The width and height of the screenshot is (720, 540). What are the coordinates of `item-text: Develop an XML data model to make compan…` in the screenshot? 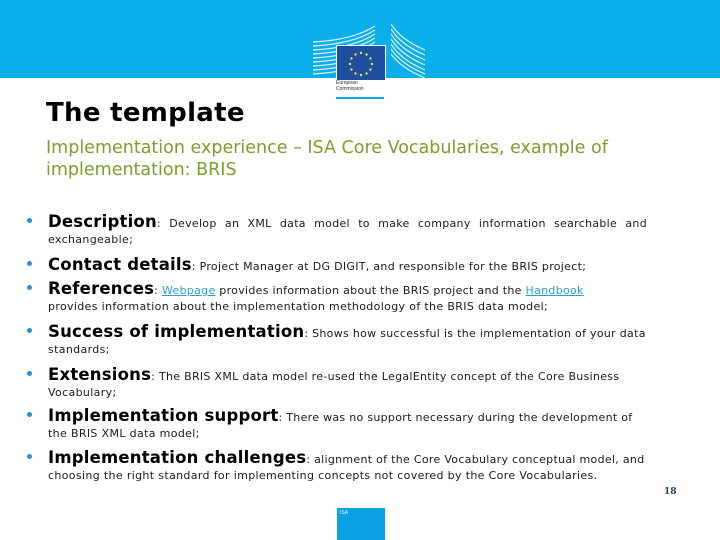 It's located at (408, 223).